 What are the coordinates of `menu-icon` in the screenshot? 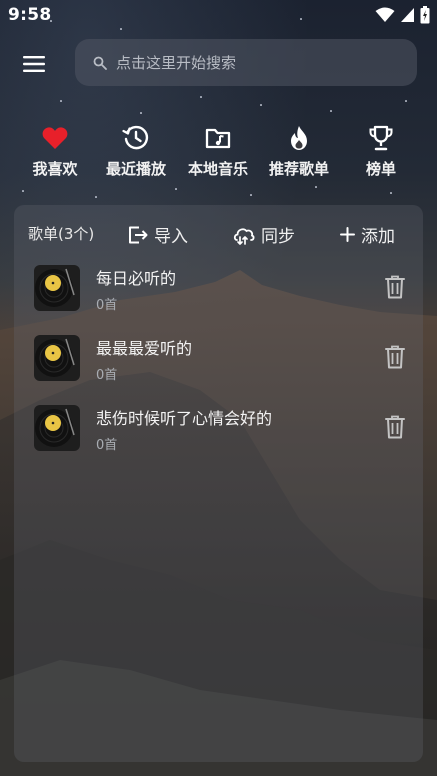 It's located at (34, 64).